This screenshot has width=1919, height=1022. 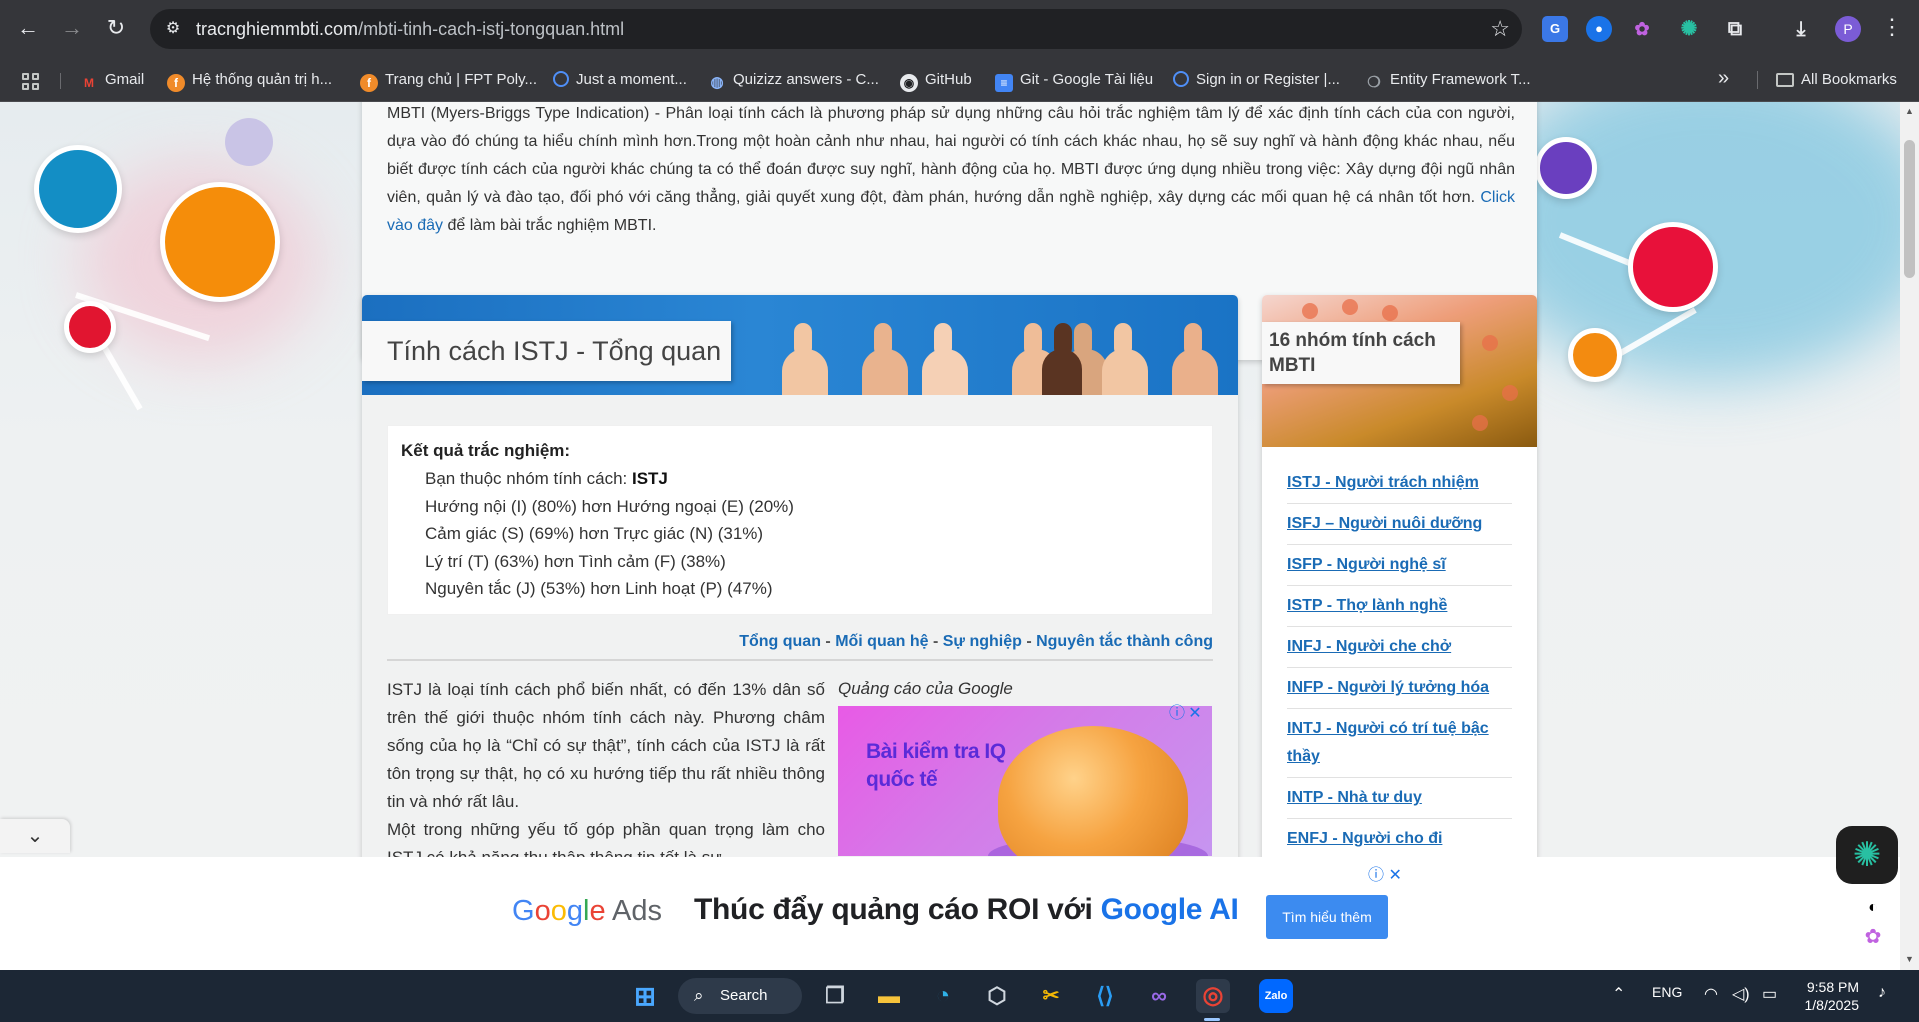 What do you see at coordinates (943, 996) in the screenshot?
I see `edge-icon: ◔` at bounding box center [943, 996].